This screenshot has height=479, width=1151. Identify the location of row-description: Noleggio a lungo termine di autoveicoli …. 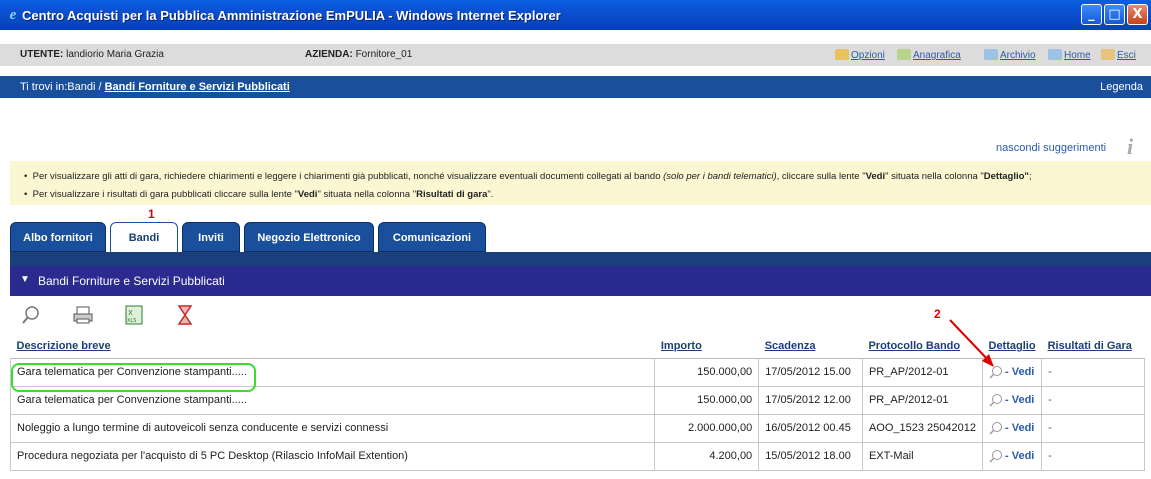
(332, 428).